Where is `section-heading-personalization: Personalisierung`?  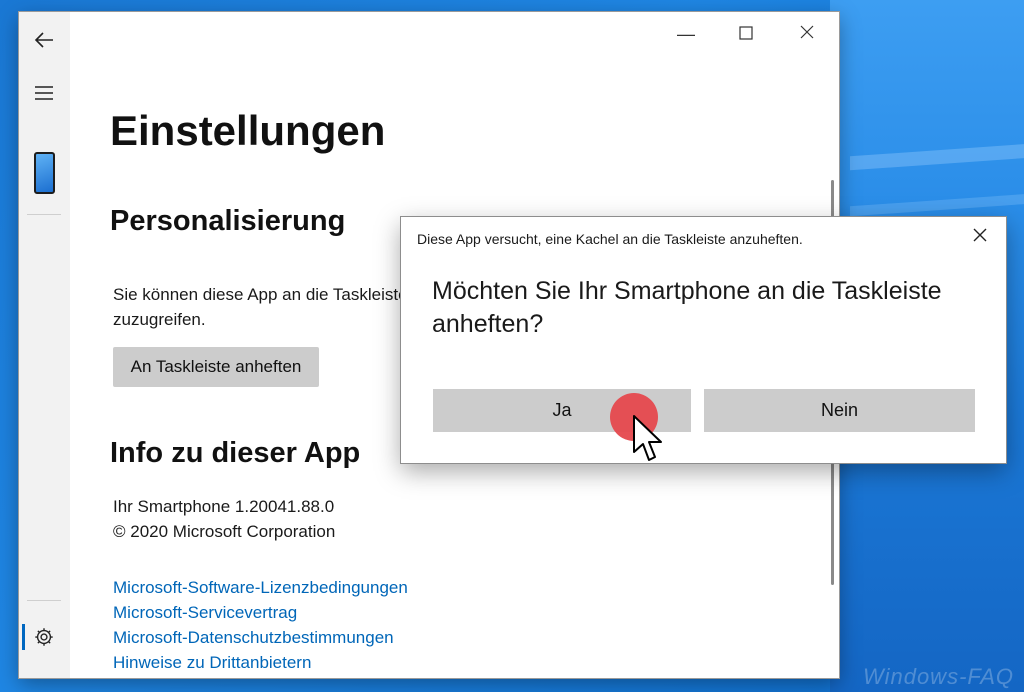 section-heading-personalization: Personalisierung is located at coordinates (228, 221).